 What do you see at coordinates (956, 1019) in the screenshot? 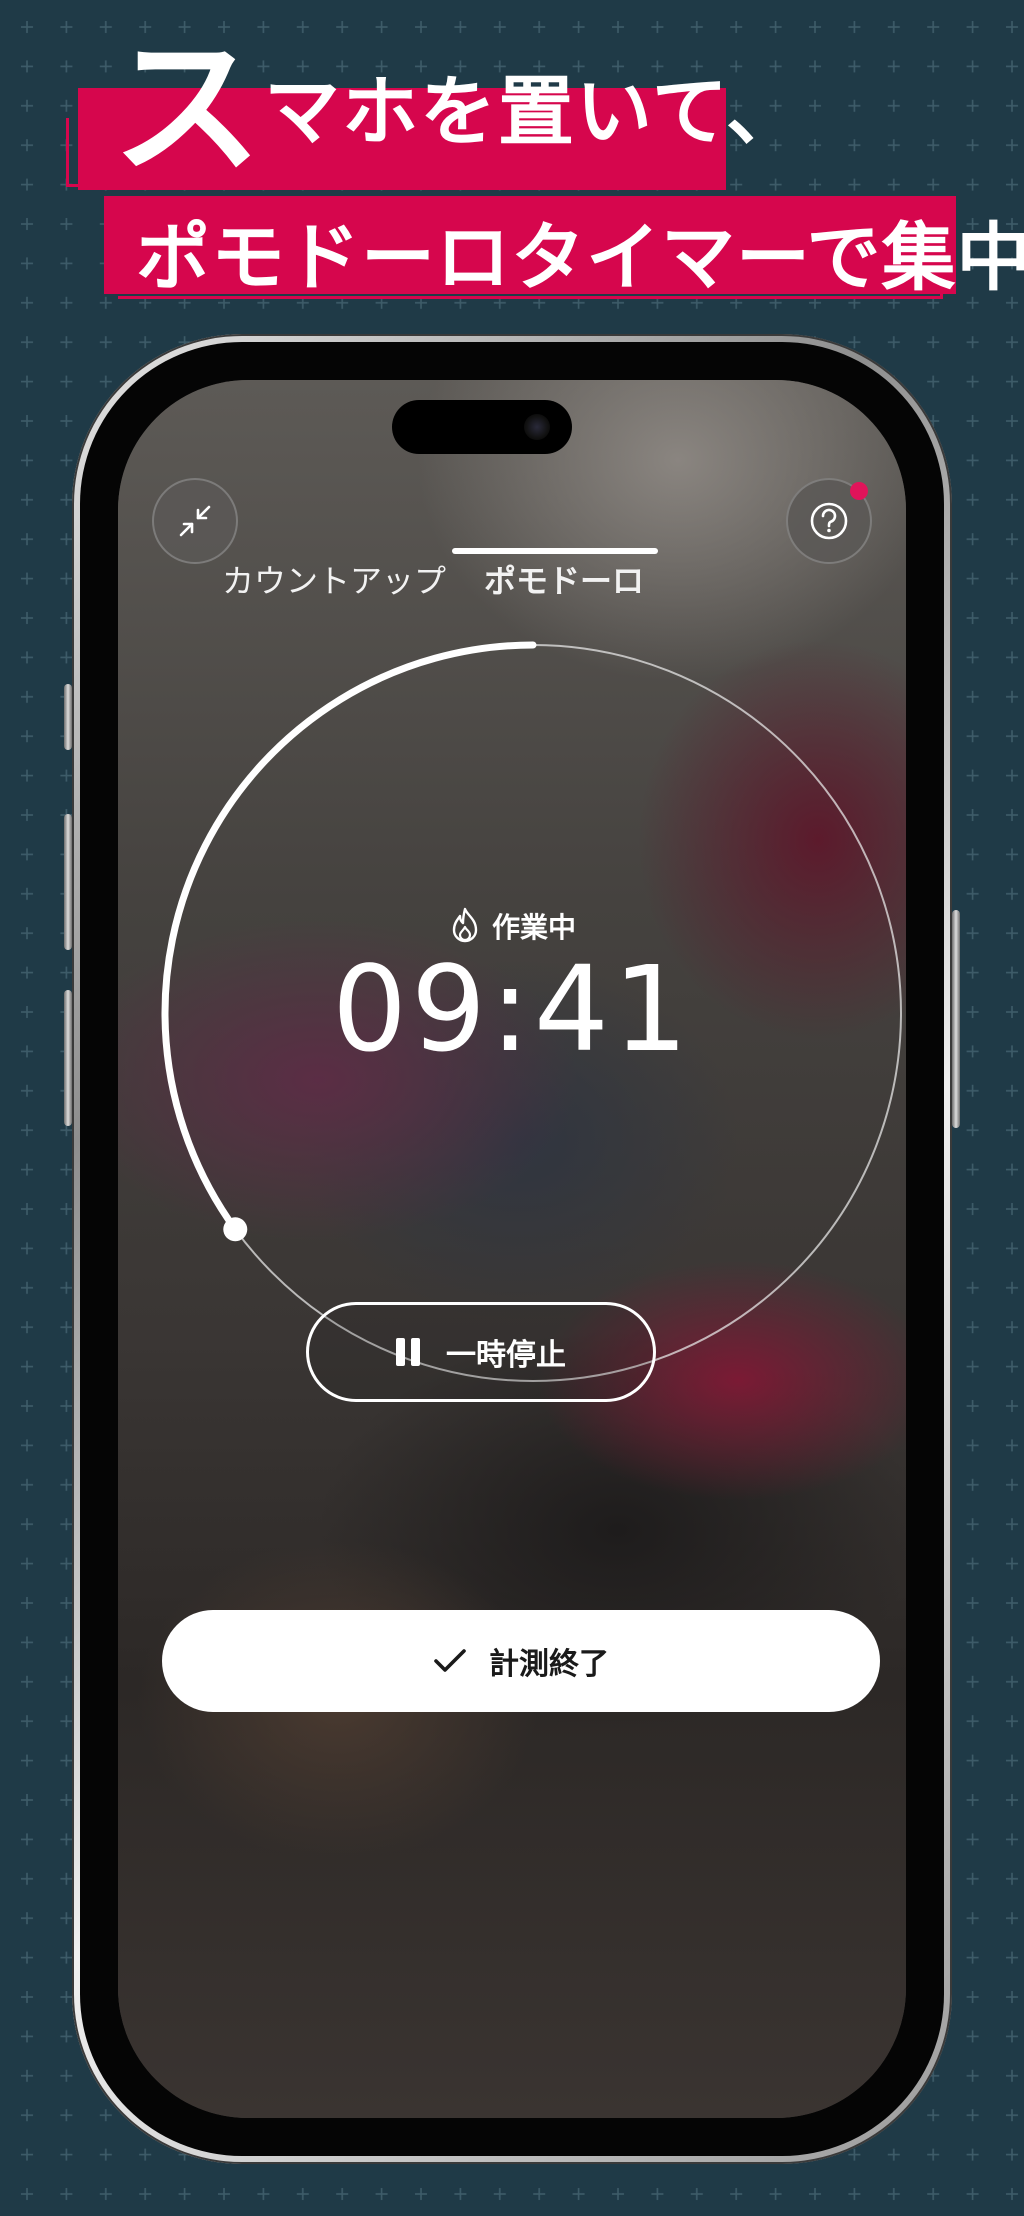
I see `power-button` at bounding box center [956, 1019].